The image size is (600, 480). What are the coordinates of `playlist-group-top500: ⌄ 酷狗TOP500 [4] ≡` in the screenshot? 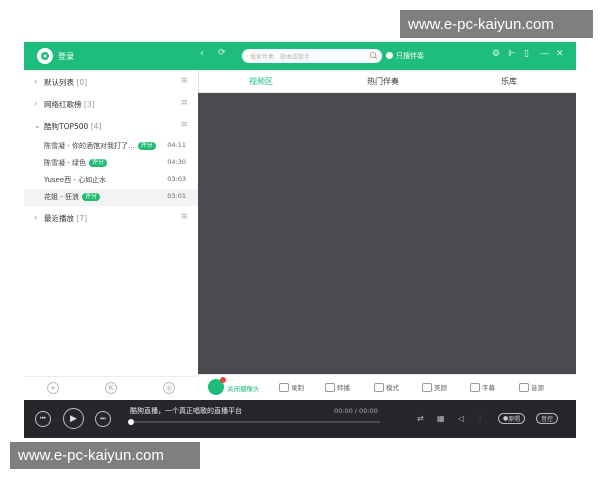 It's located at (111, 127).